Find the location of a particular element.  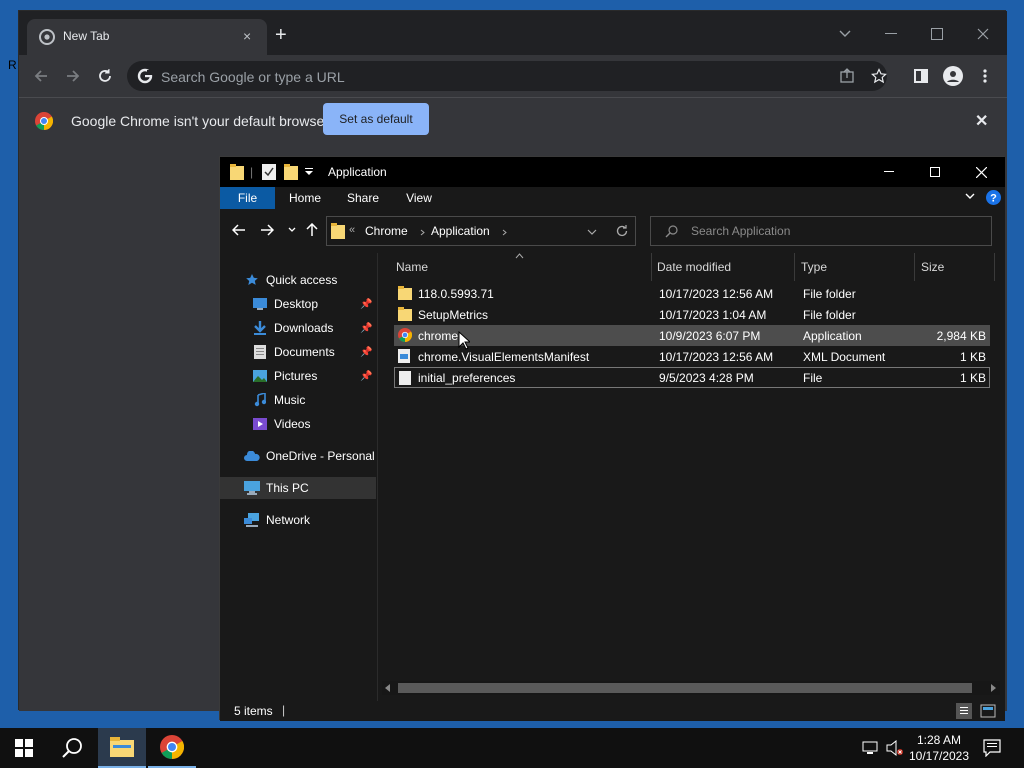

search-box: Search Application is located at coordinates (821, 231).